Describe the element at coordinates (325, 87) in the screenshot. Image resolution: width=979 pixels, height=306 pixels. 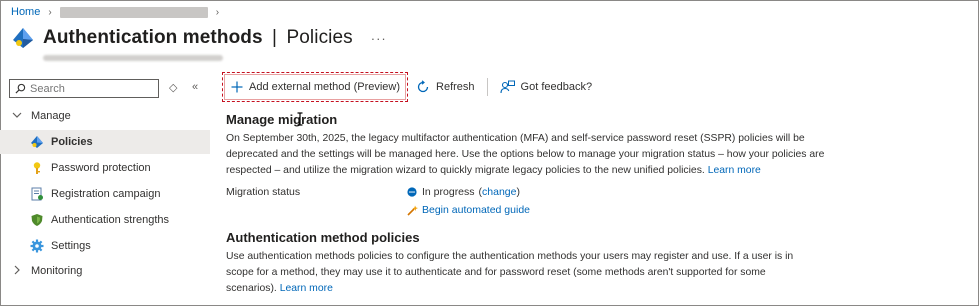
I see `add-external-method-label: Add external method (Preview)` at that location.